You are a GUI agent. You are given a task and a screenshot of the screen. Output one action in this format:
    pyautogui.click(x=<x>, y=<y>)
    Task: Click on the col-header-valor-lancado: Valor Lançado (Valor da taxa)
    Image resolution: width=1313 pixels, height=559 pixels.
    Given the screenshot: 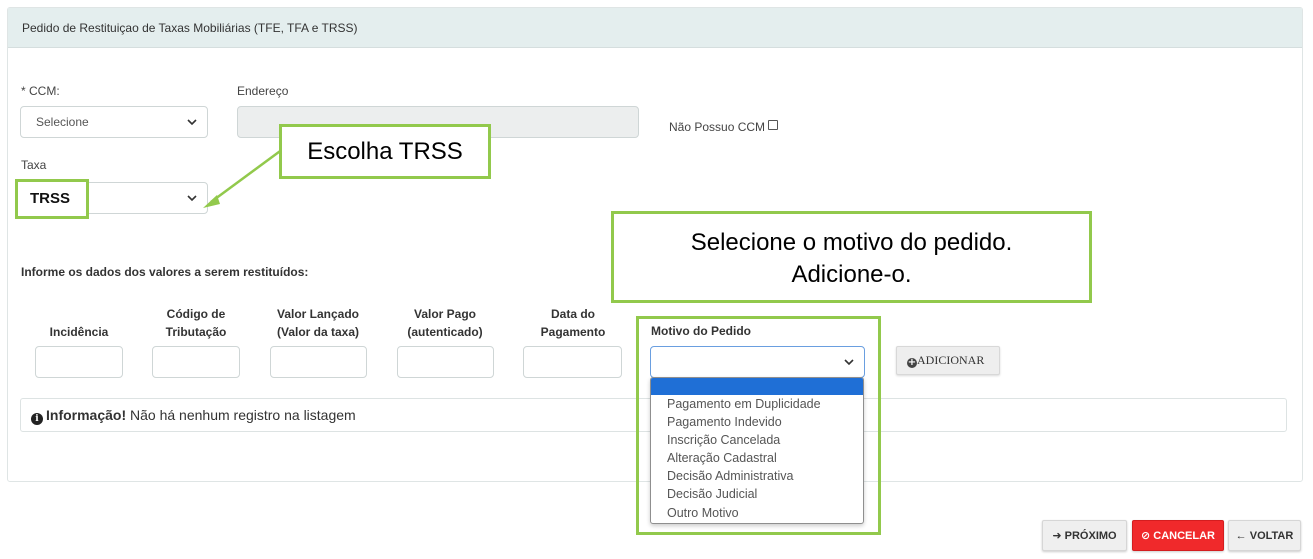 What is the action you would take?
    pyautogui.click(x=318, y=323)
    